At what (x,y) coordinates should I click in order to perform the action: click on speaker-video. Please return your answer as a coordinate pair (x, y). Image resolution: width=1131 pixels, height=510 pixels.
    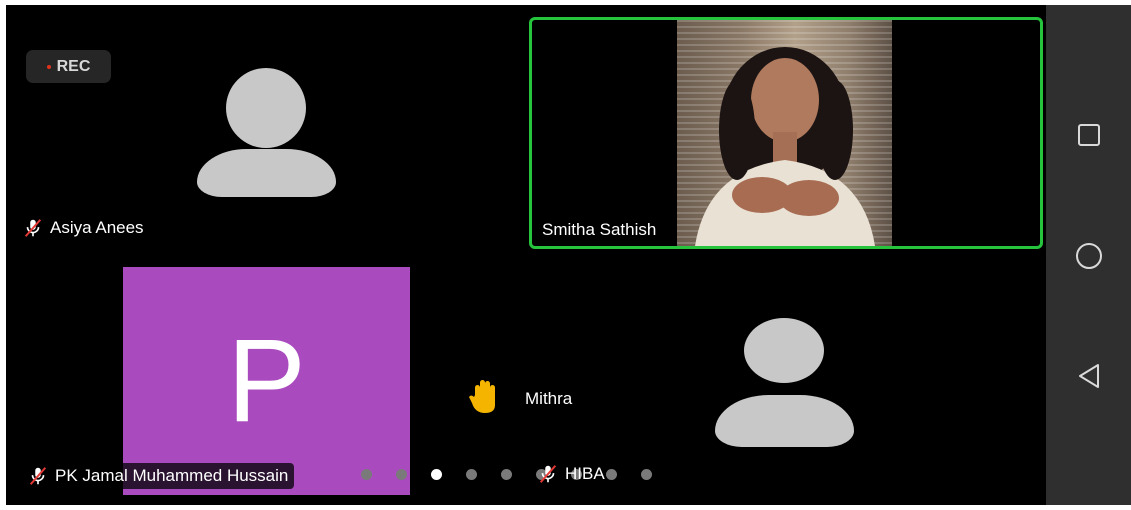
    Looking at the image, I should click on (784, 133).